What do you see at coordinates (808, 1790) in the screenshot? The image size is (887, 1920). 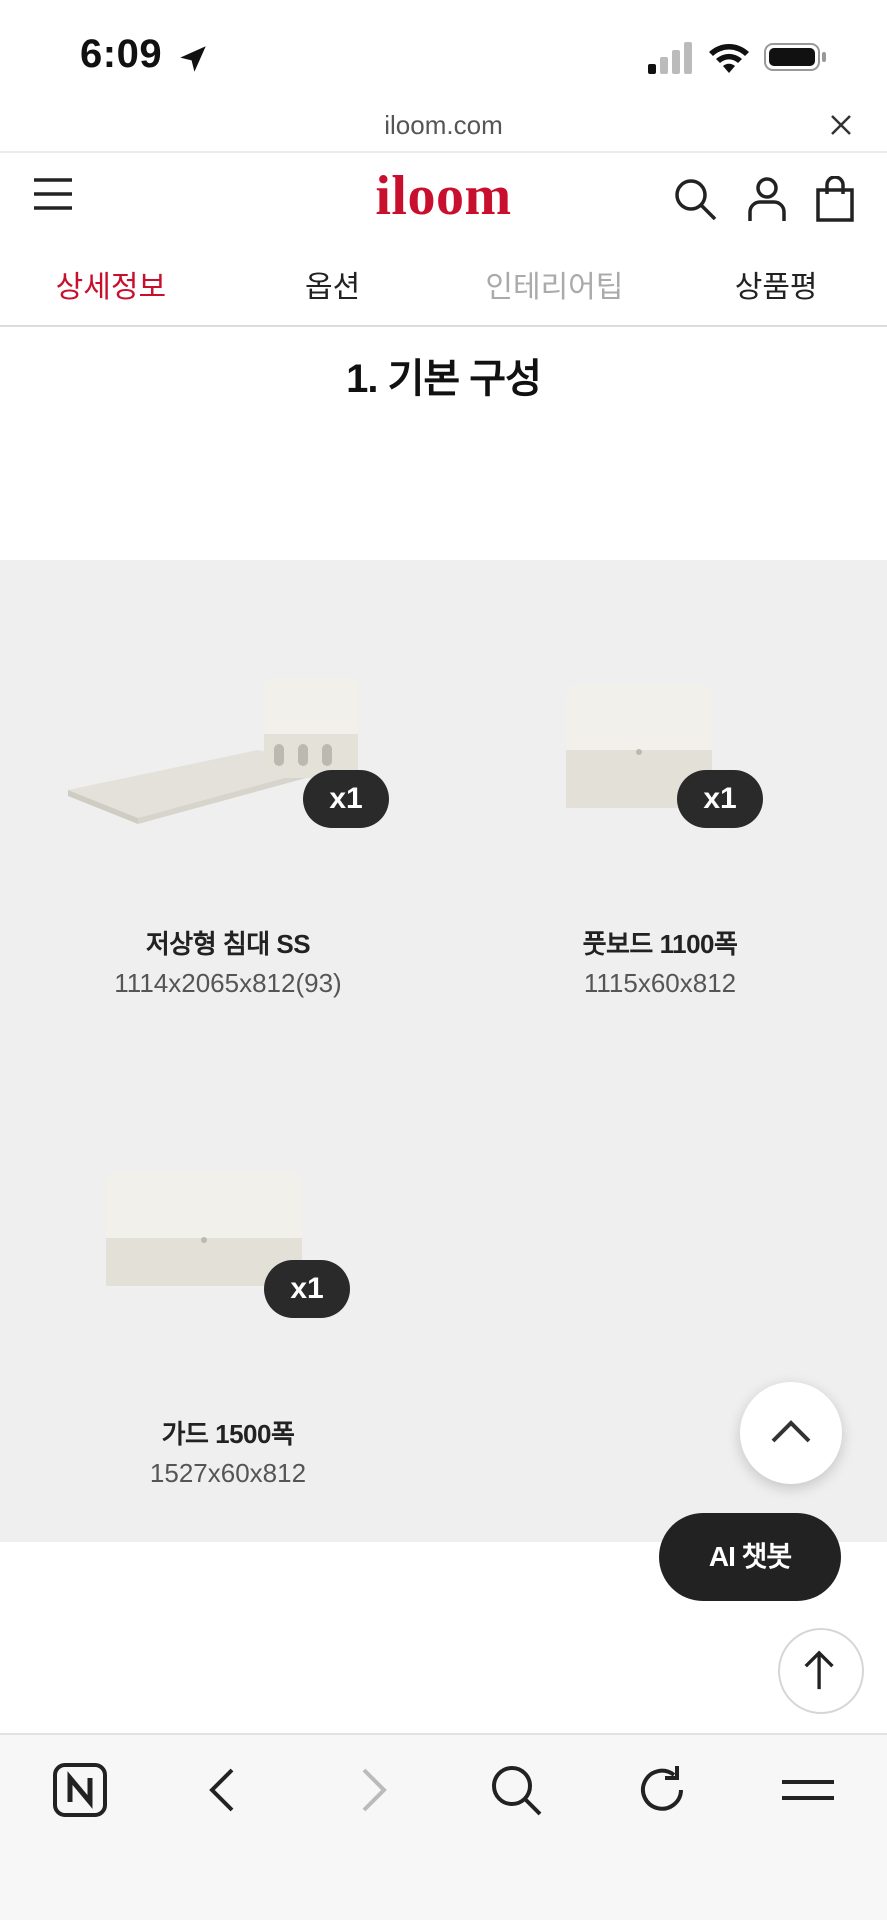 I see `menu-icon` at bounding box center [808, 1790].